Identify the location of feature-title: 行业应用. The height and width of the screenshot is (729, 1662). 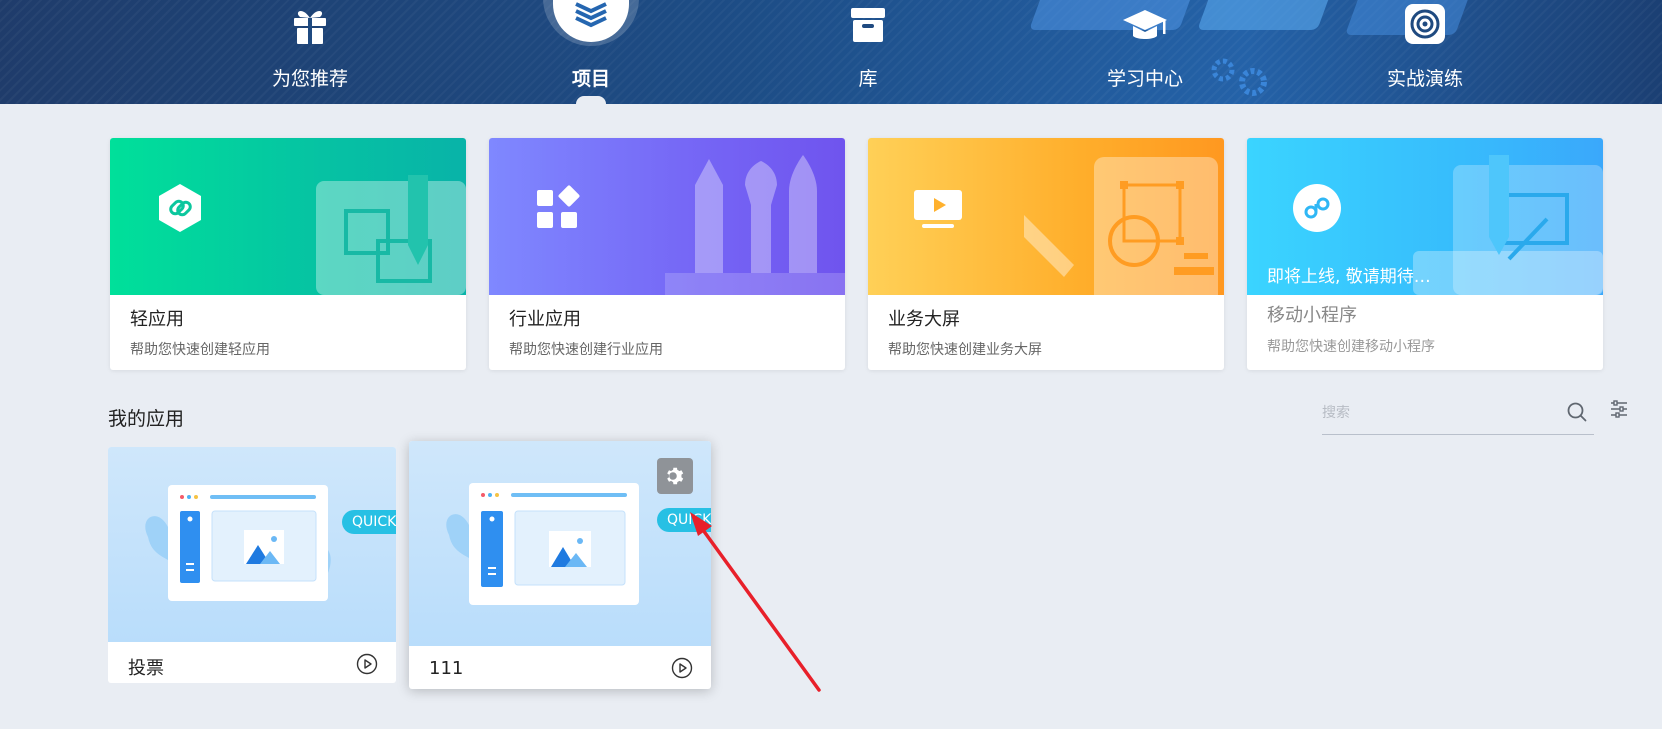
(545, 319).